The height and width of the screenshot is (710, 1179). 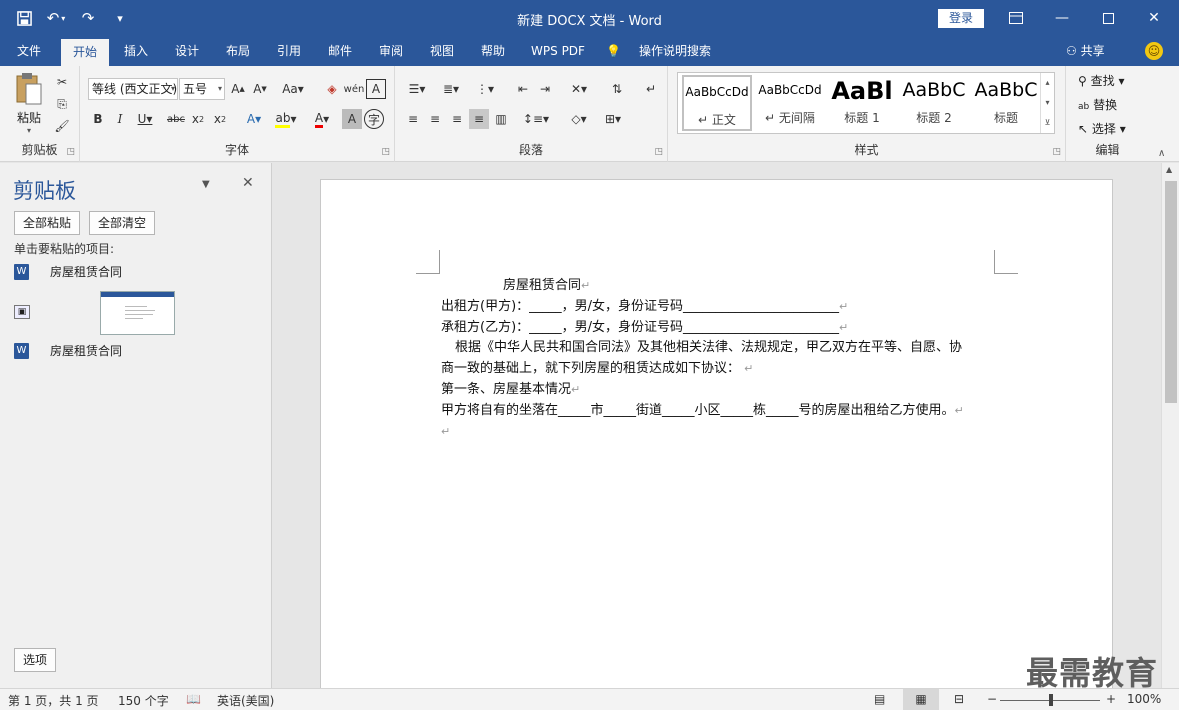 I want to click on tab-wps-pdf: WPS PDF, so click(x=558, y=51).